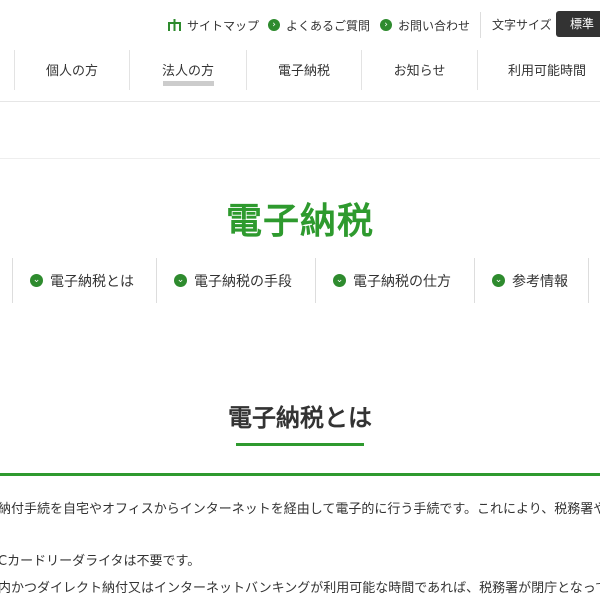  Describe the element at coordinates (92, 281) in the screenshot. I see `anchor-link-label: 電子納税とは` at that location.